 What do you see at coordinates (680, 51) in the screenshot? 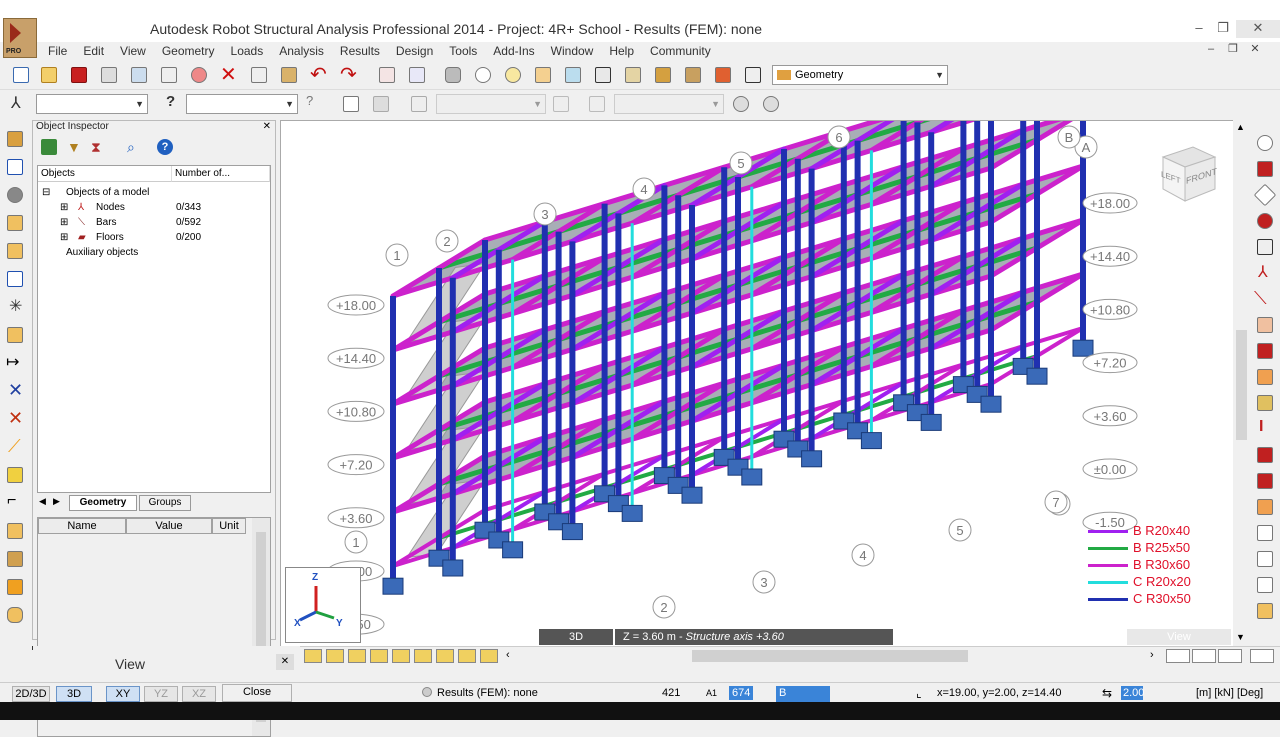
I see `menu-community: Community` at bounding box center [680, 51].